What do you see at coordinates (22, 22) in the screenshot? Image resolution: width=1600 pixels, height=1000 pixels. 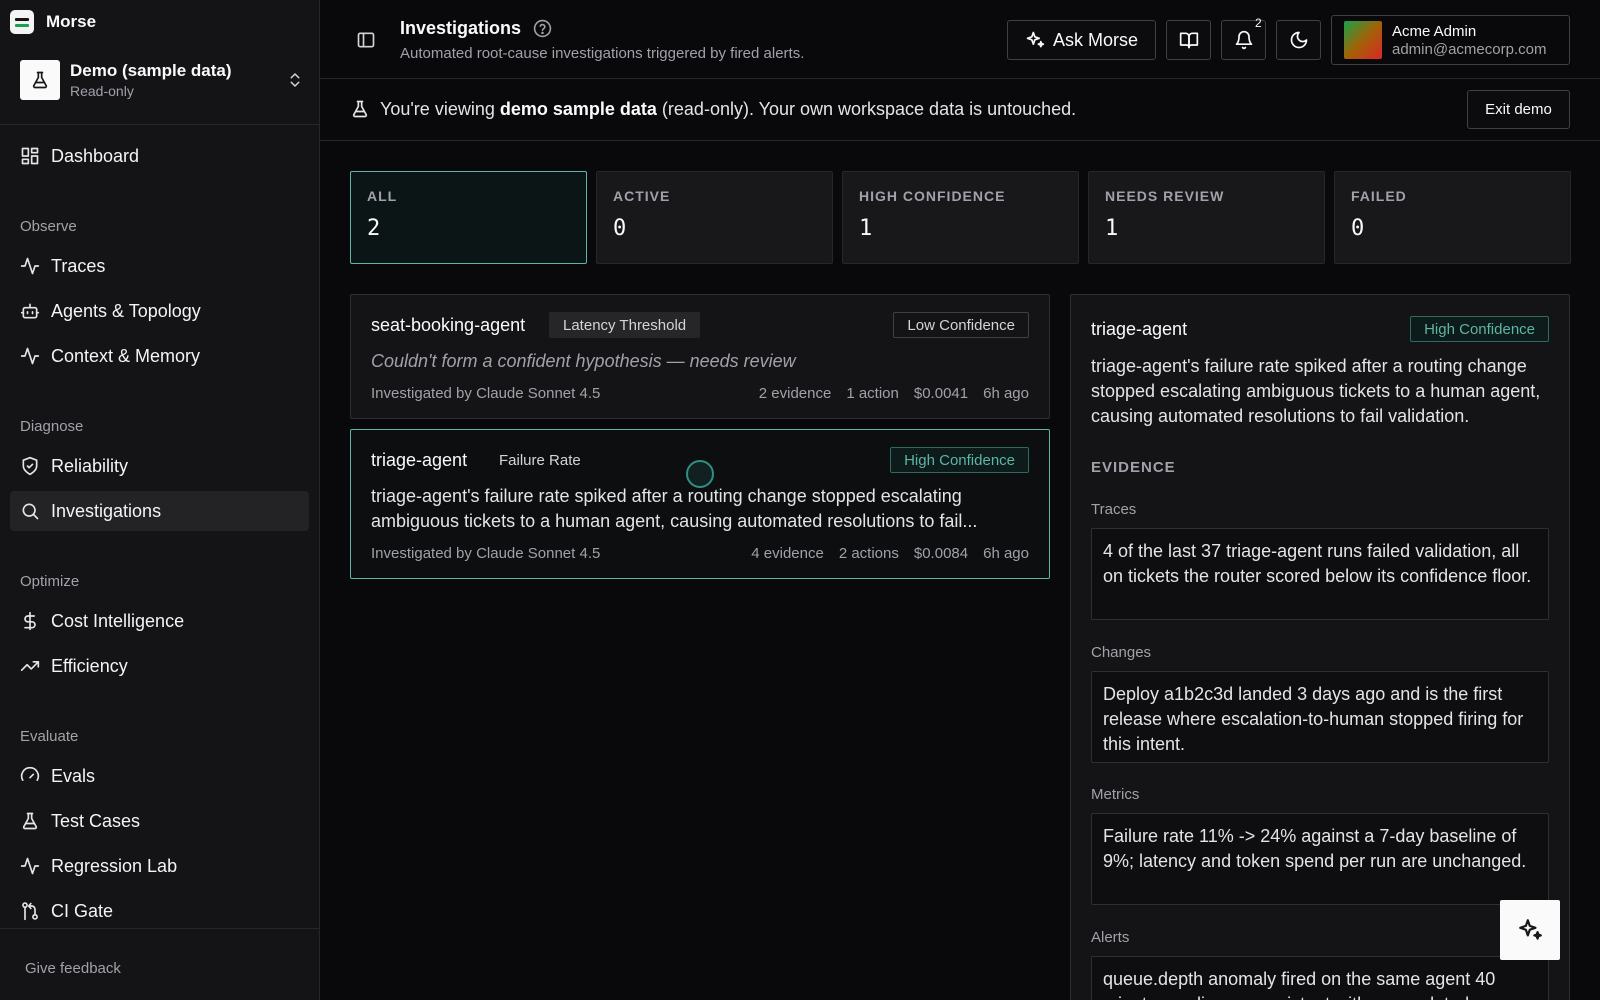 I see `morse-logo-icon` at bounding box center [22, 22].